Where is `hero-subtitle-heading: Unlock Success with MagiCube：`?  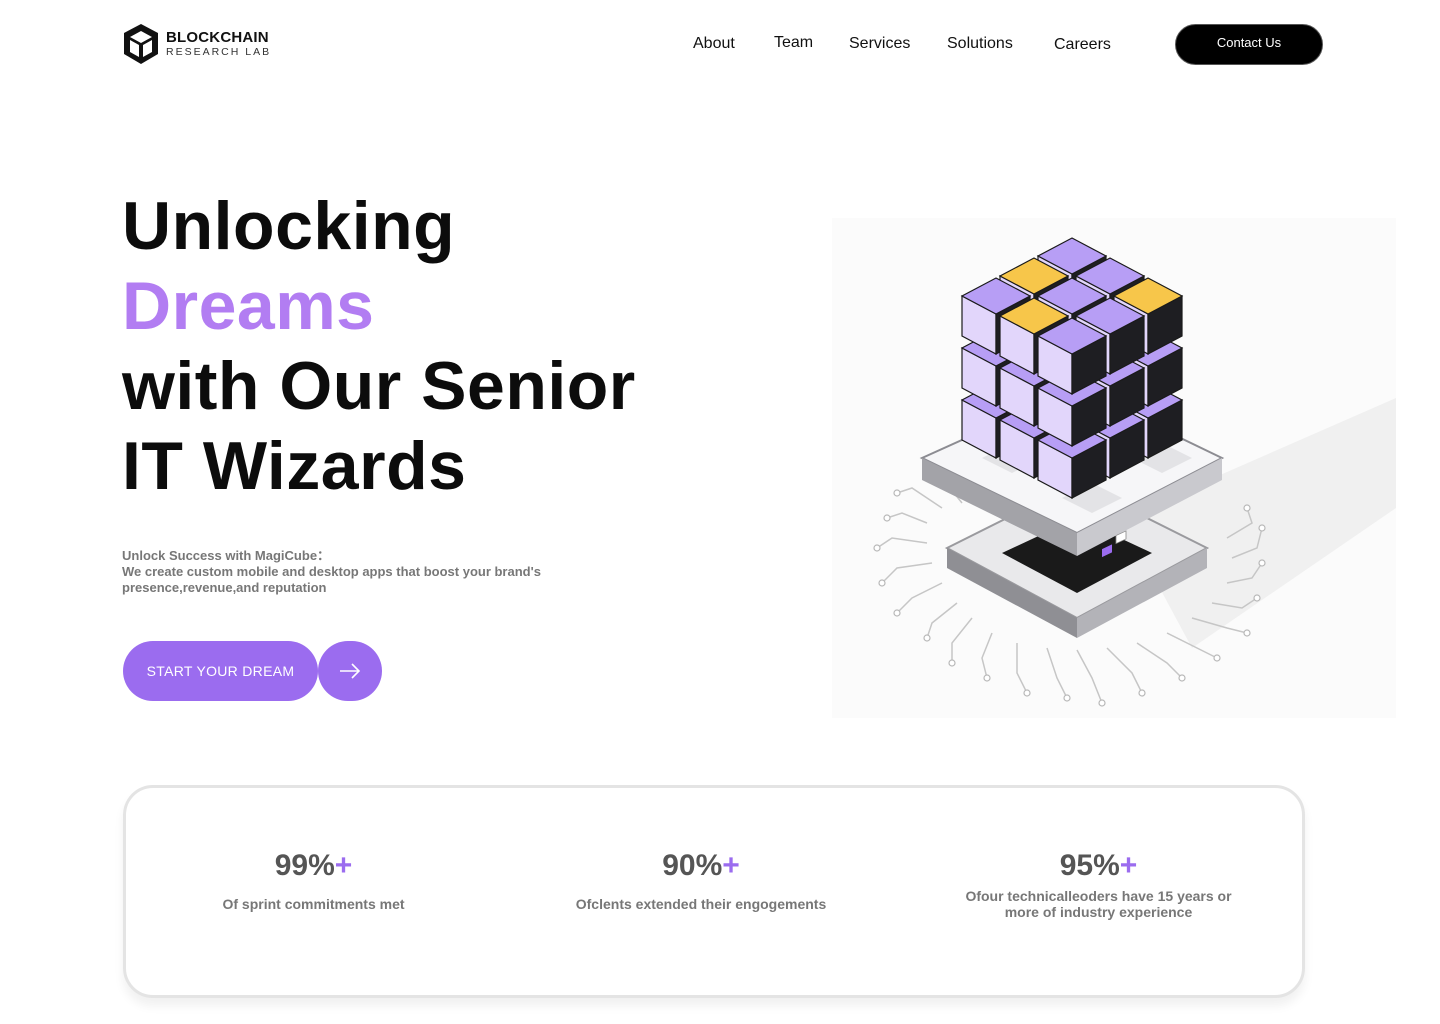
hero-subtitle-heading: Unlock Success with MagiCube： is located at coordinates (226, 555).